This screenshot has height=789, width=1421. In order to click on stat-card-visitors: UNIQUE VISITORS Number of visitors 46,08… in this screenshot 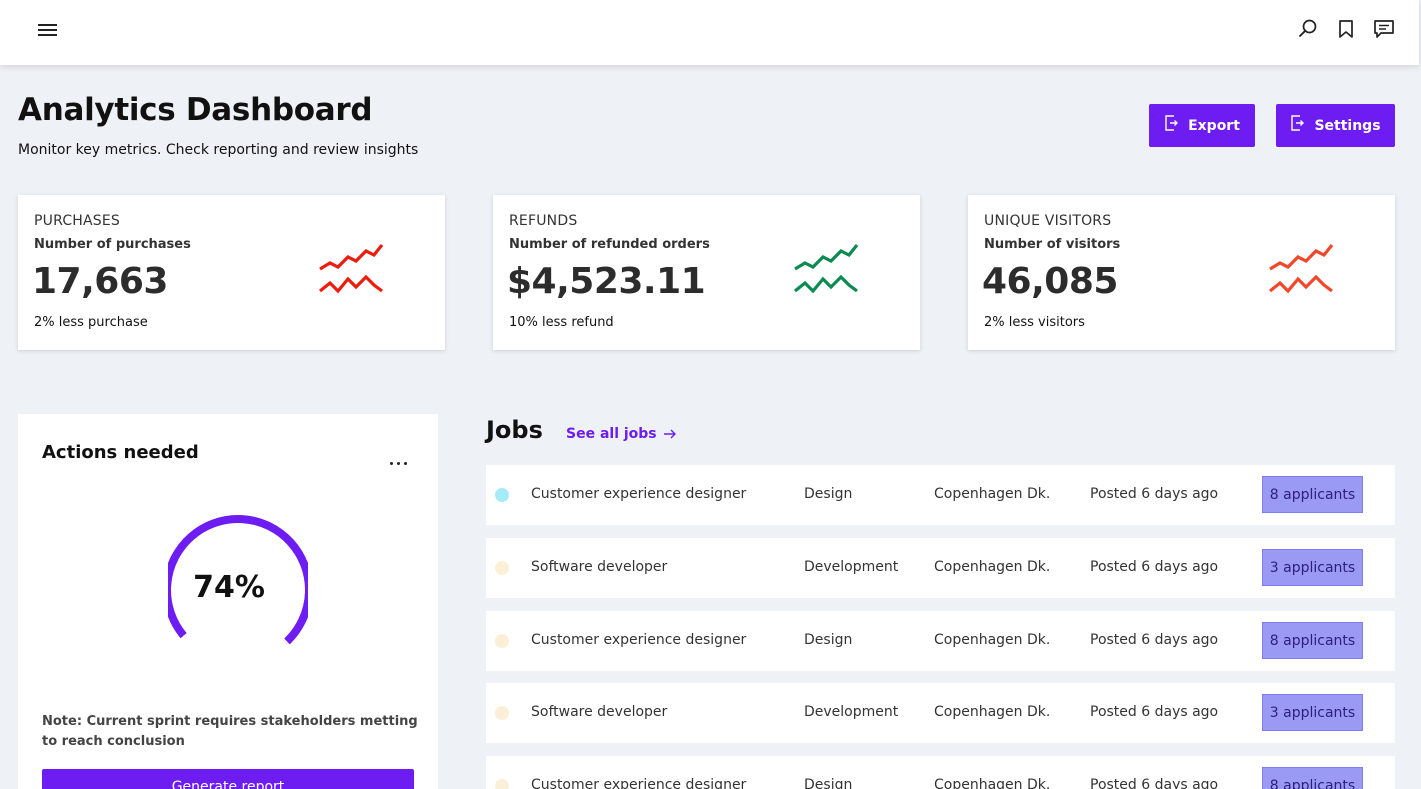, I will do `click(1181, 272)`.